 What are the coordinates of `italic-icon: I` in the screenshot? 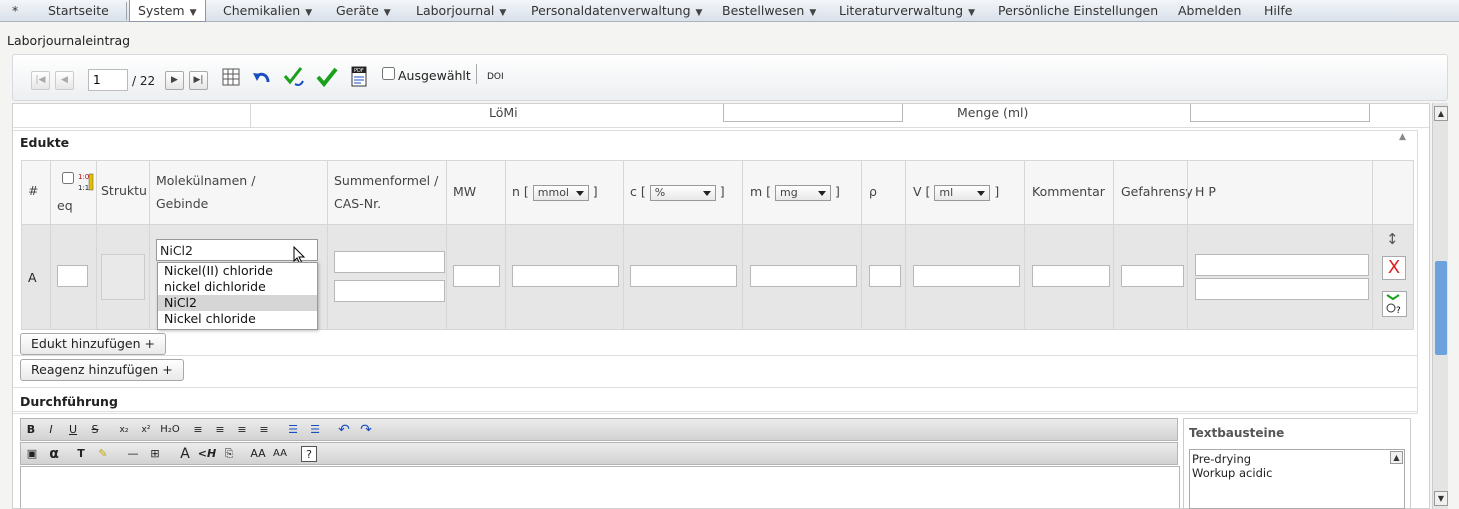 It's located at (51, 430).